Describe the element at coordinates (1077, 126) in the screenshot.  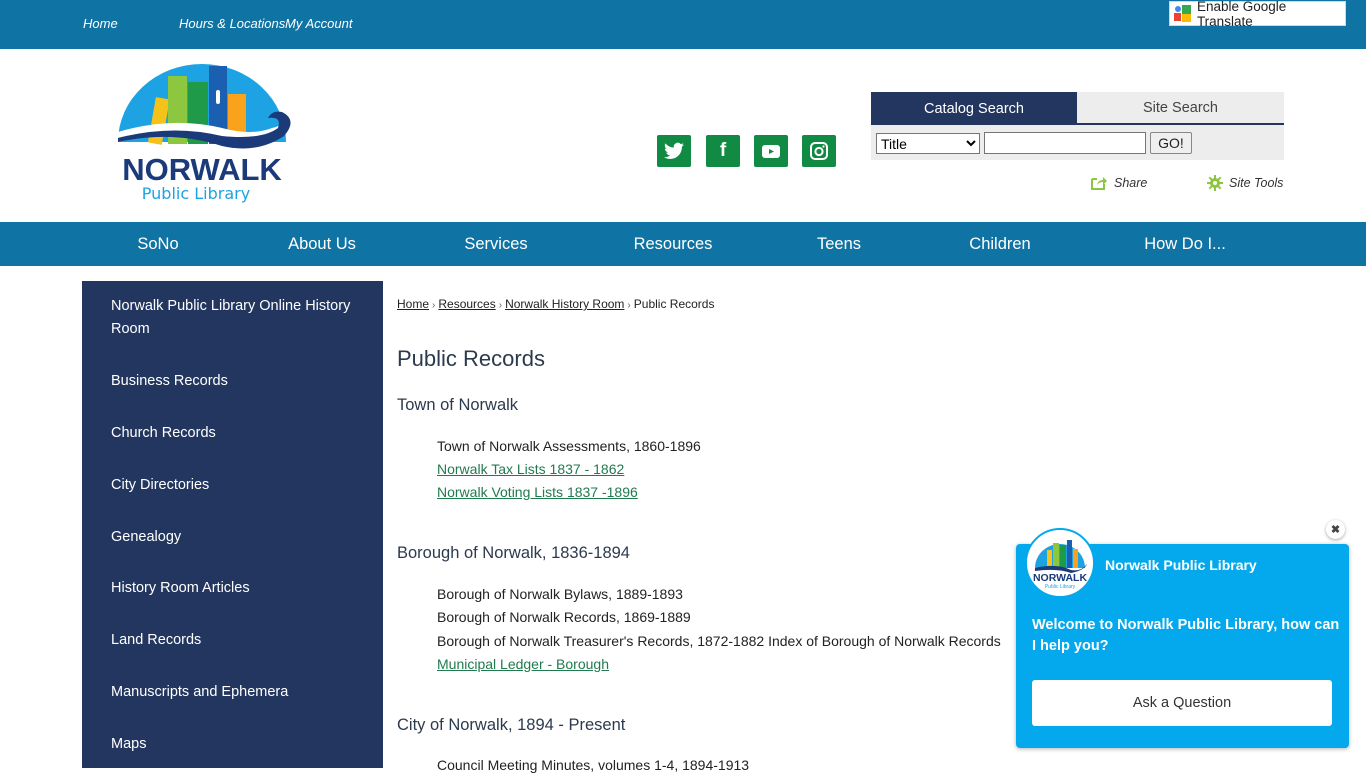
I see `search-panel: Catalog Search Site Search Title GO!` at that location.